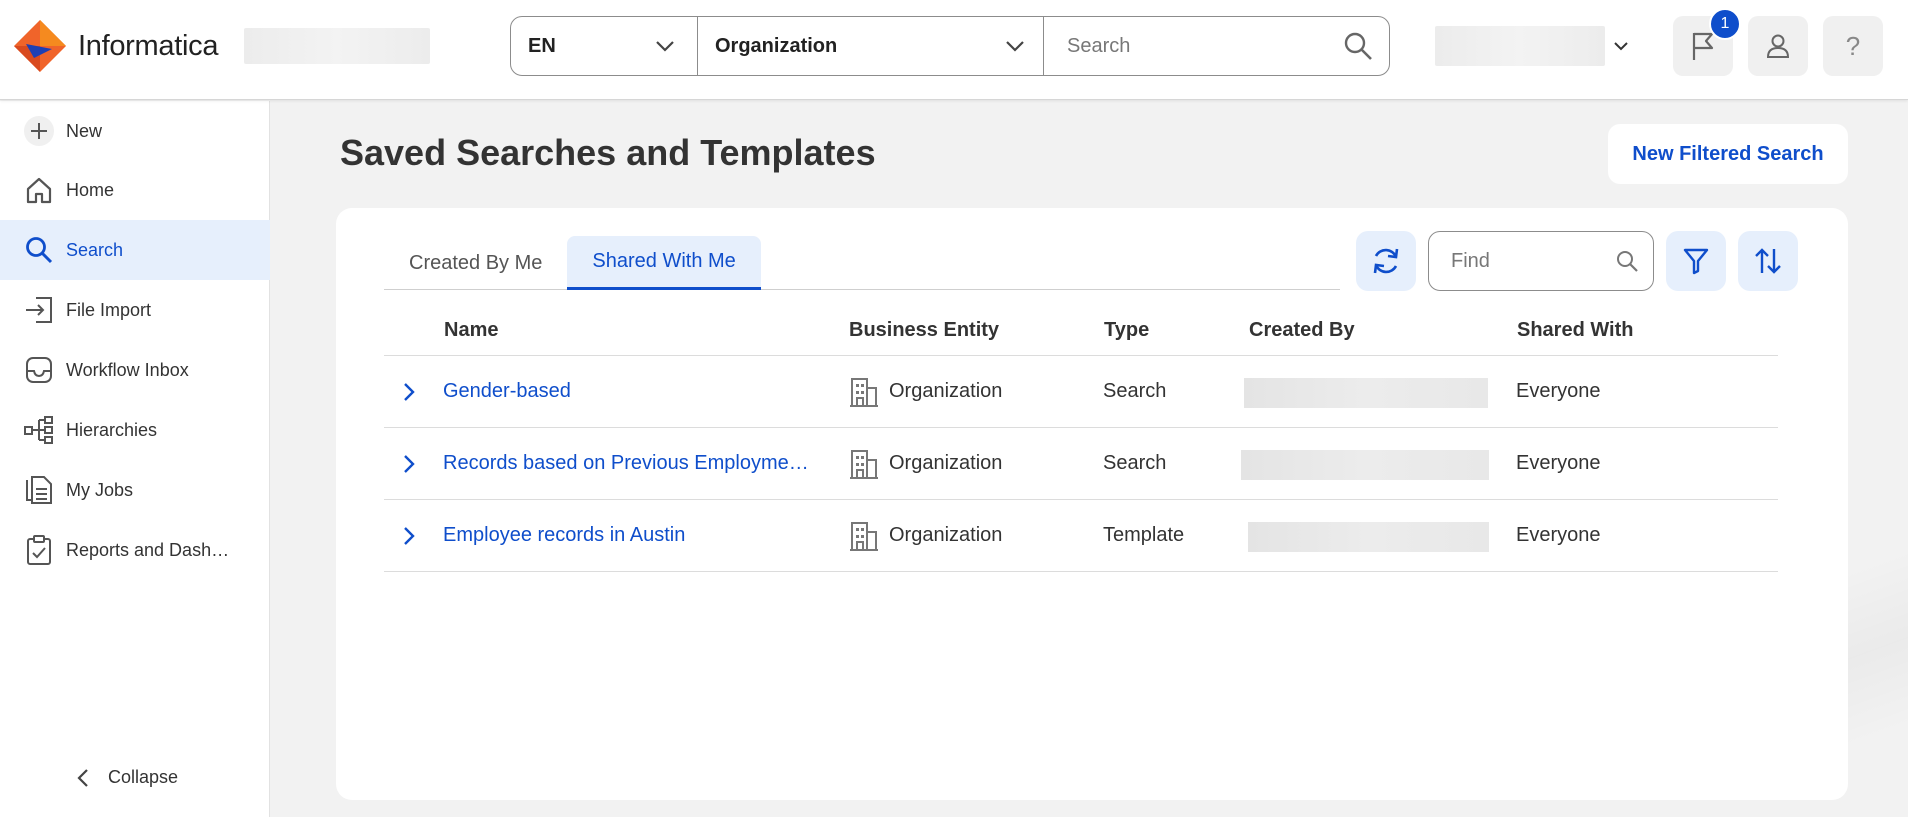 This screenshot has width=1908, height=817. What do you see at coordinates (475, 263) in the screenshot?
I see `tab-created-by-me: Created By Me` at bounding box center [475, 263].